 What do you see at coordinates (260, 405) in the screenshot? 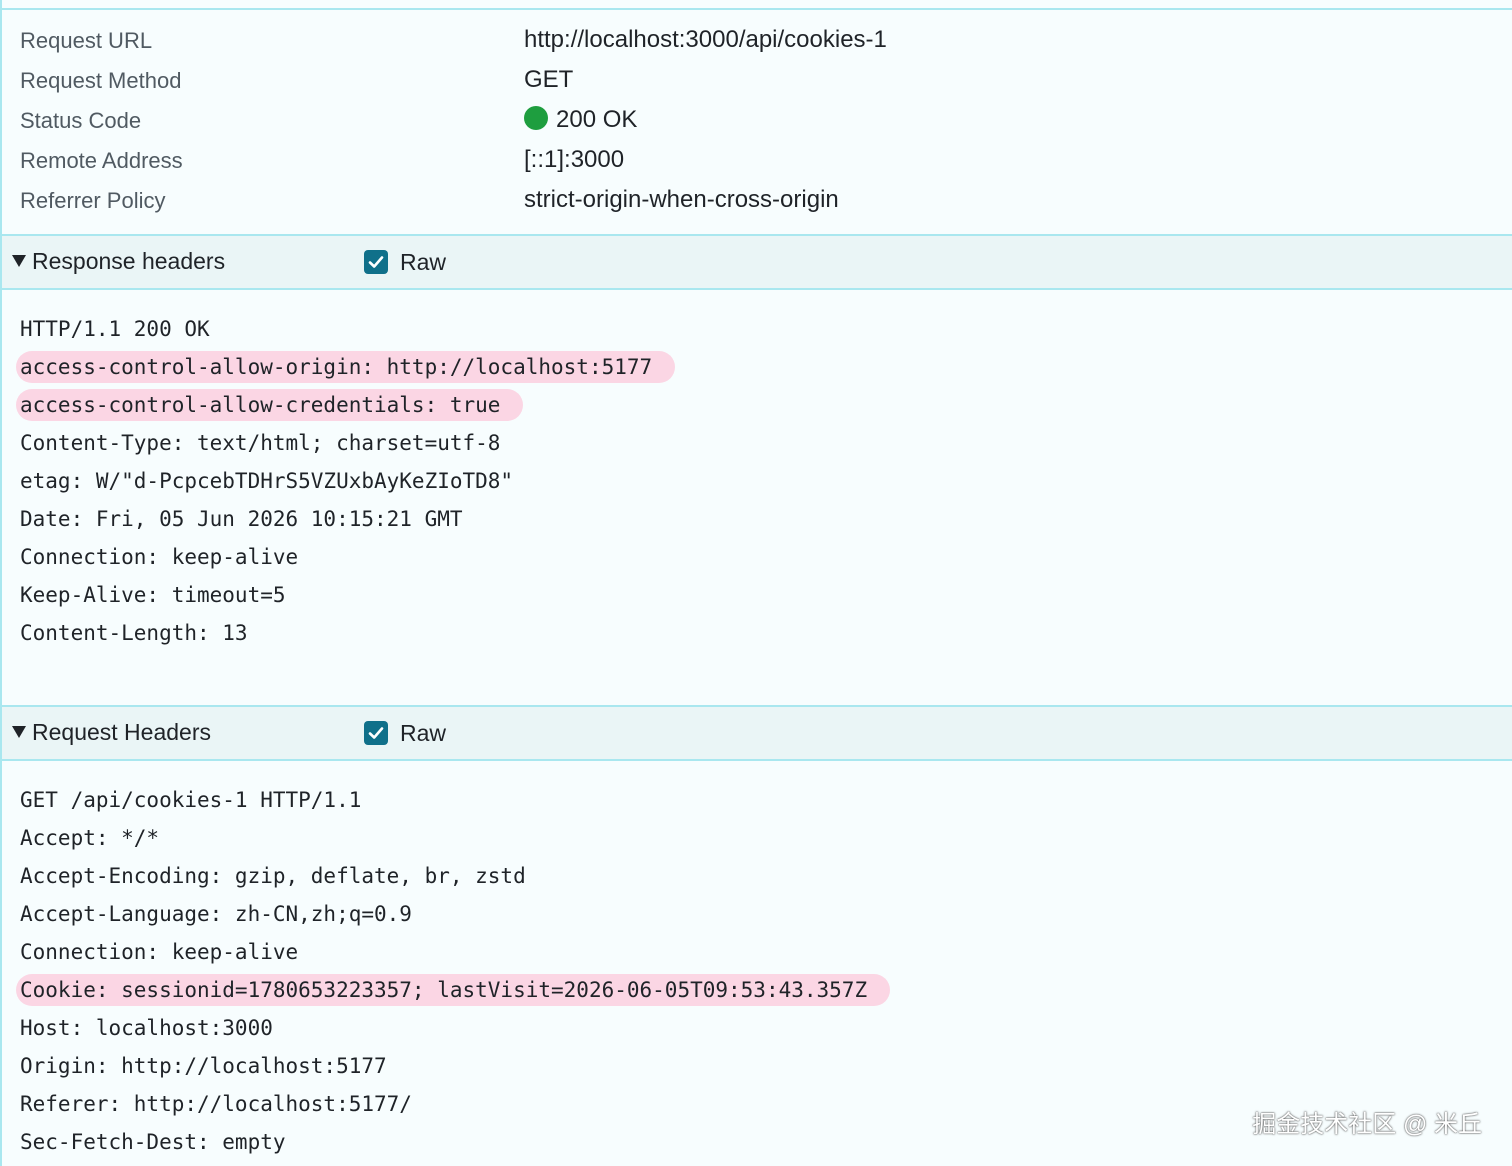
I see `header-line: access-control-allow-credentials: true` at bounding box center [260, 405].